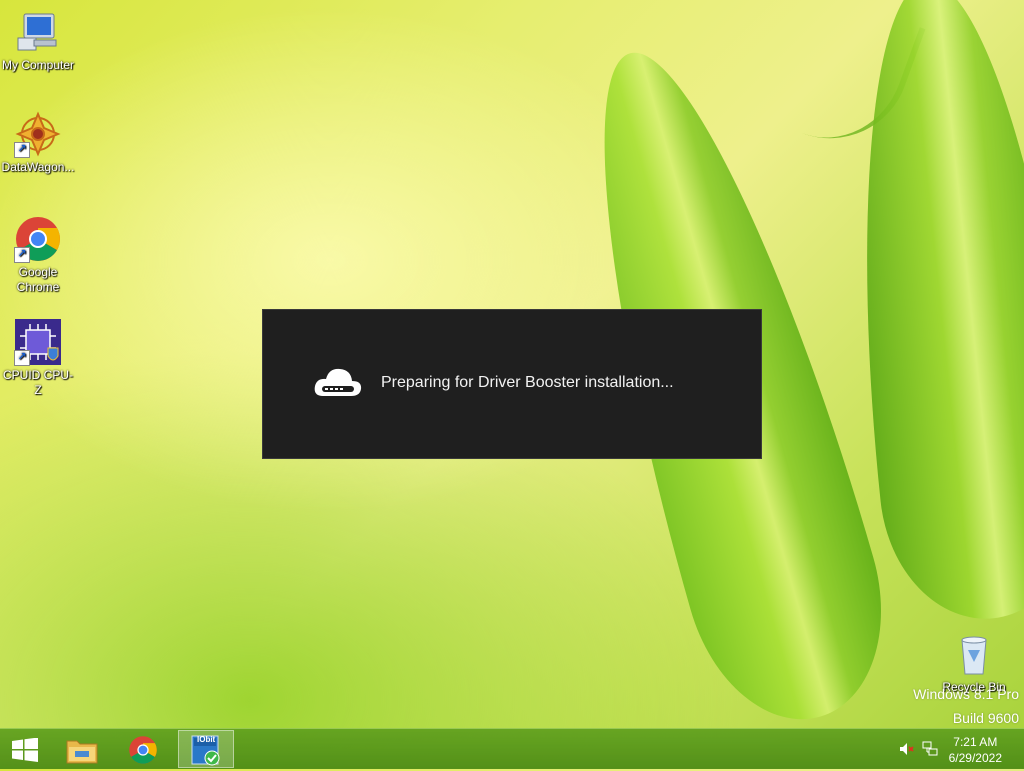  What do you see at coordinates (975, 758) in the screenshot?
I see `clock-date: 6/29/2022` at bounding box center [975, 758].